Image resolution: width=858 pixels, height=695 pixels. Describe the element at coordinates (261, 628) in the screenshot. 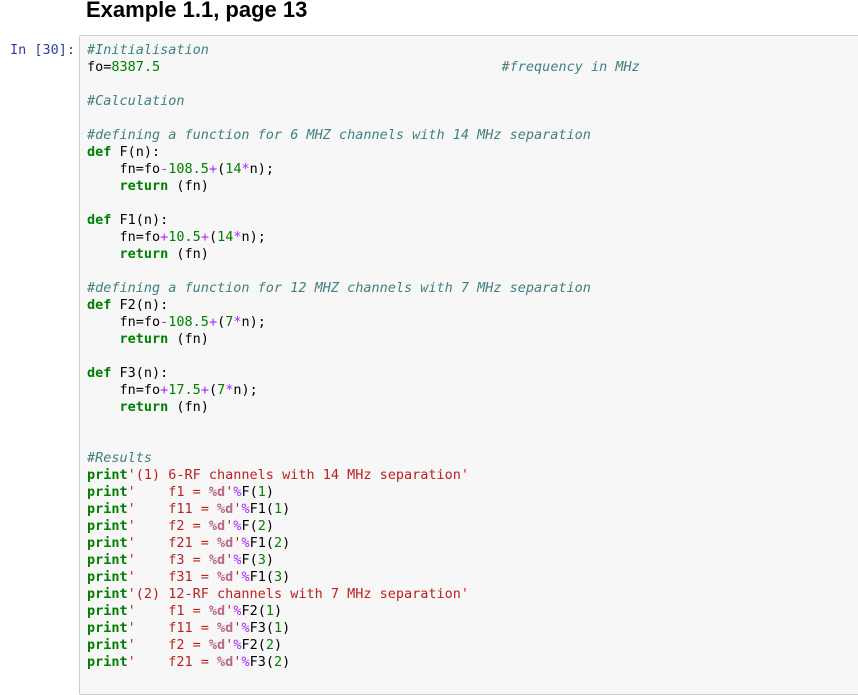

I see `code-text: F3(` at that location.